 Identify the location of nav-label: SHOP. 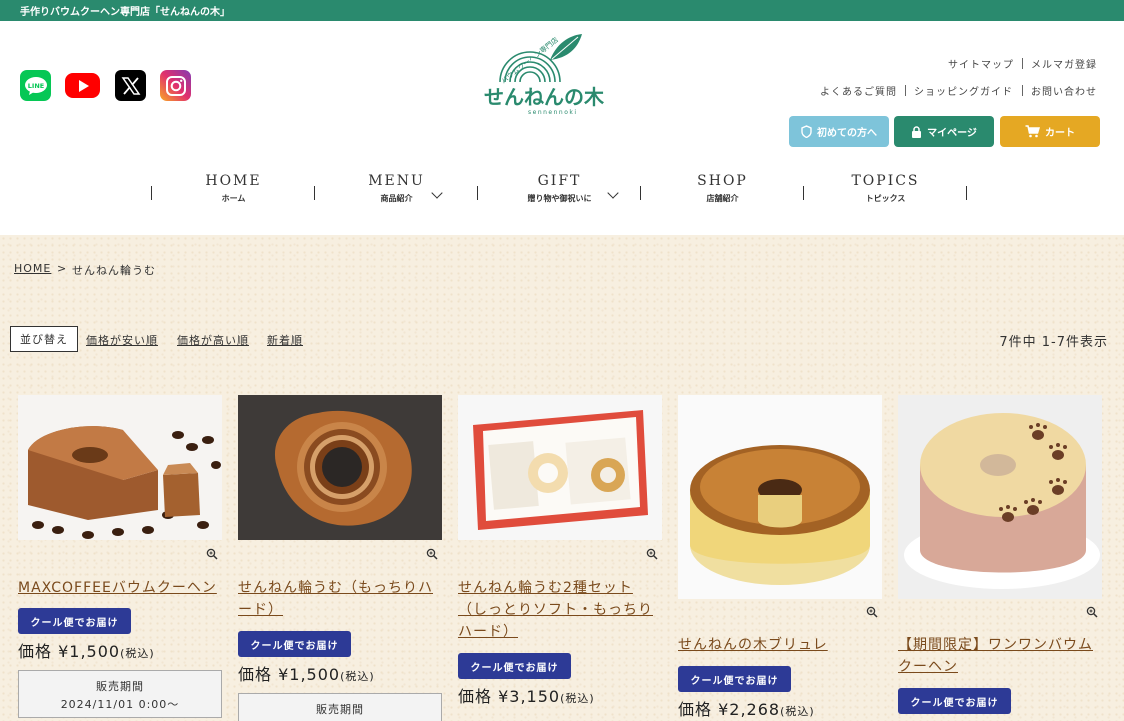
(722, 181).